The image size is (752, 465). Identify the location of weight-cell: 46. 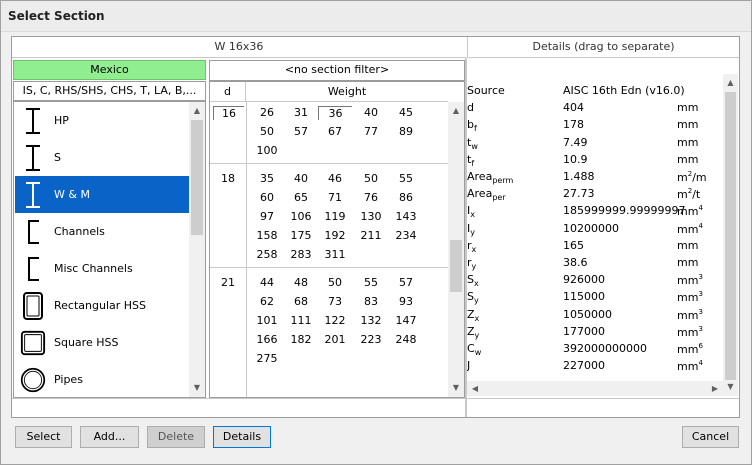
(335, 178).